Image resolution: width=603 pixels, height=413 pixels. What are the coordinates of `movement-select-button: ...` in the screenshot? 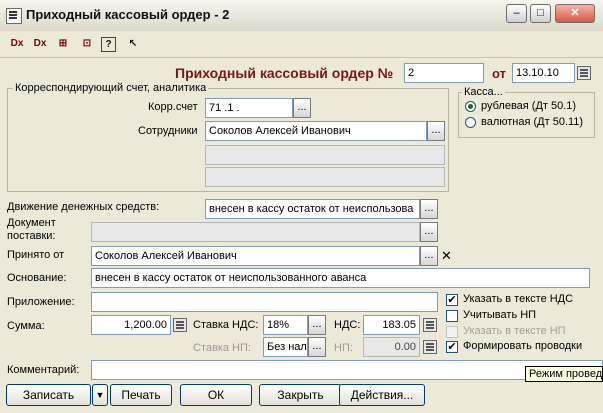 It's located at (429, 209).